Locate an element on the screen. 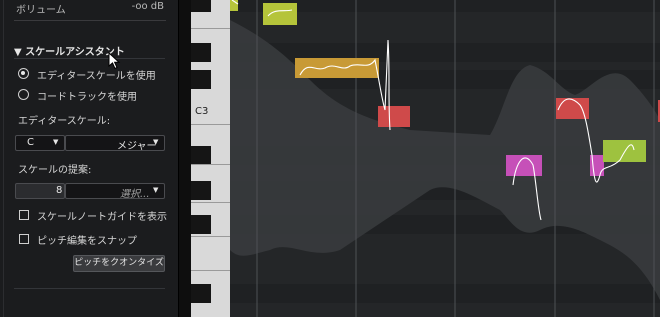 The height and width of the screenshot is (317, 660). panel-splitter is located at coordinates (185, 158).